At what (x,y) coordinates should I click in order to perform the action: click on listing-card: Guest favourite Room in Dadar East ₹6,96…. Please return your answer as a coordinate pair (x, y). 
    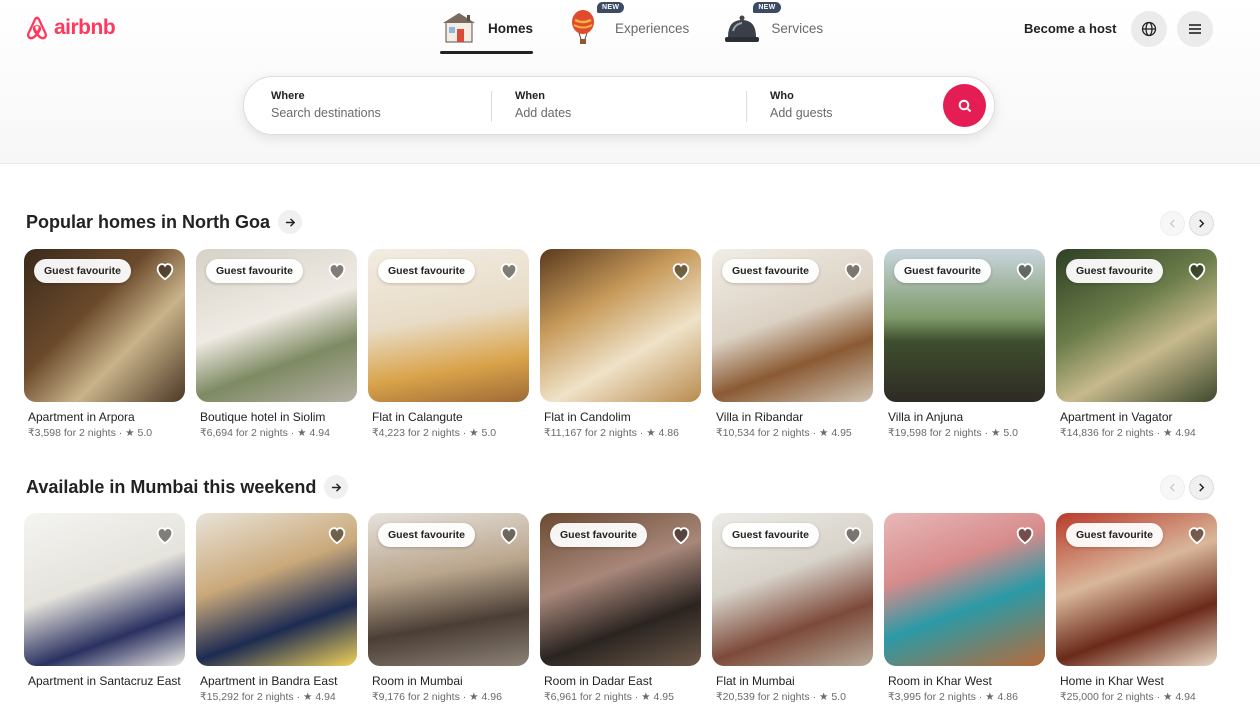
    Looking at the image, I should click on (620, 608).